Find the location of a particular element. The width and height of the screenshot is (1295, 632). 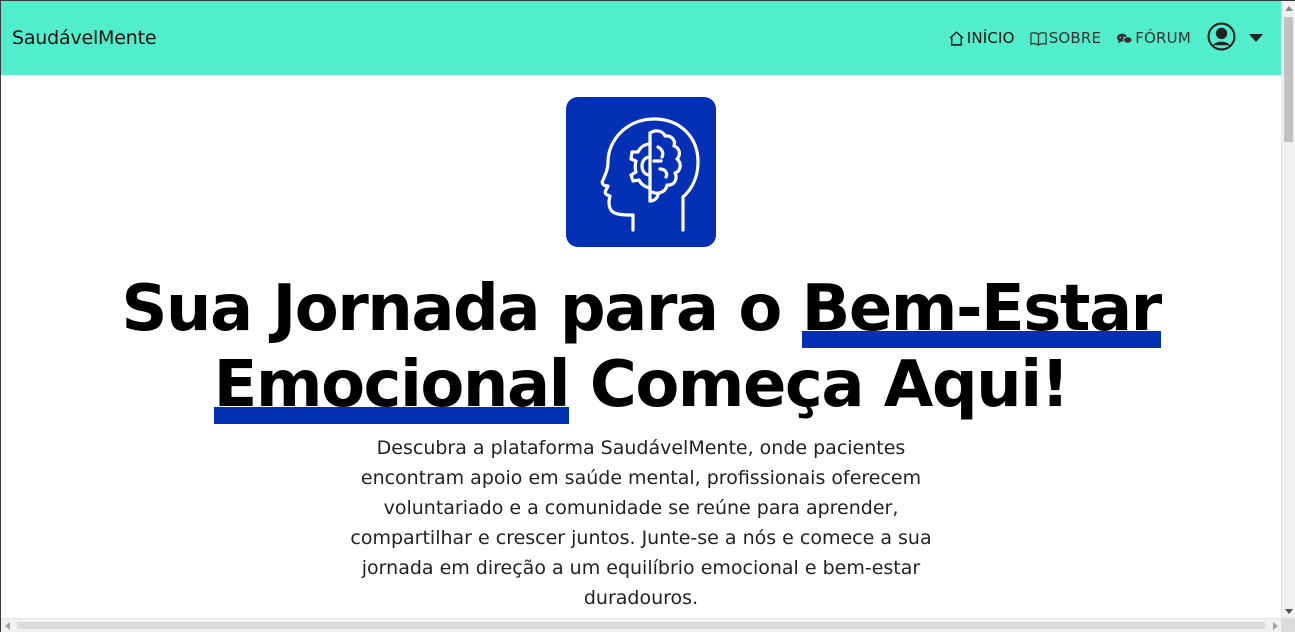

user-circle-icon is located at coordinates (1221, 38).